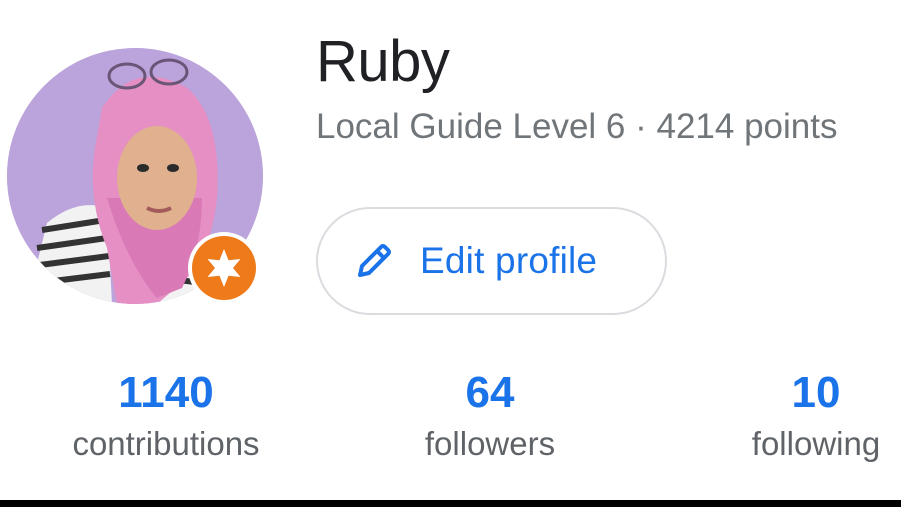 This screenshot has width=901, height=507. I want to click on local-guide-star-icon, so click(224, 268).